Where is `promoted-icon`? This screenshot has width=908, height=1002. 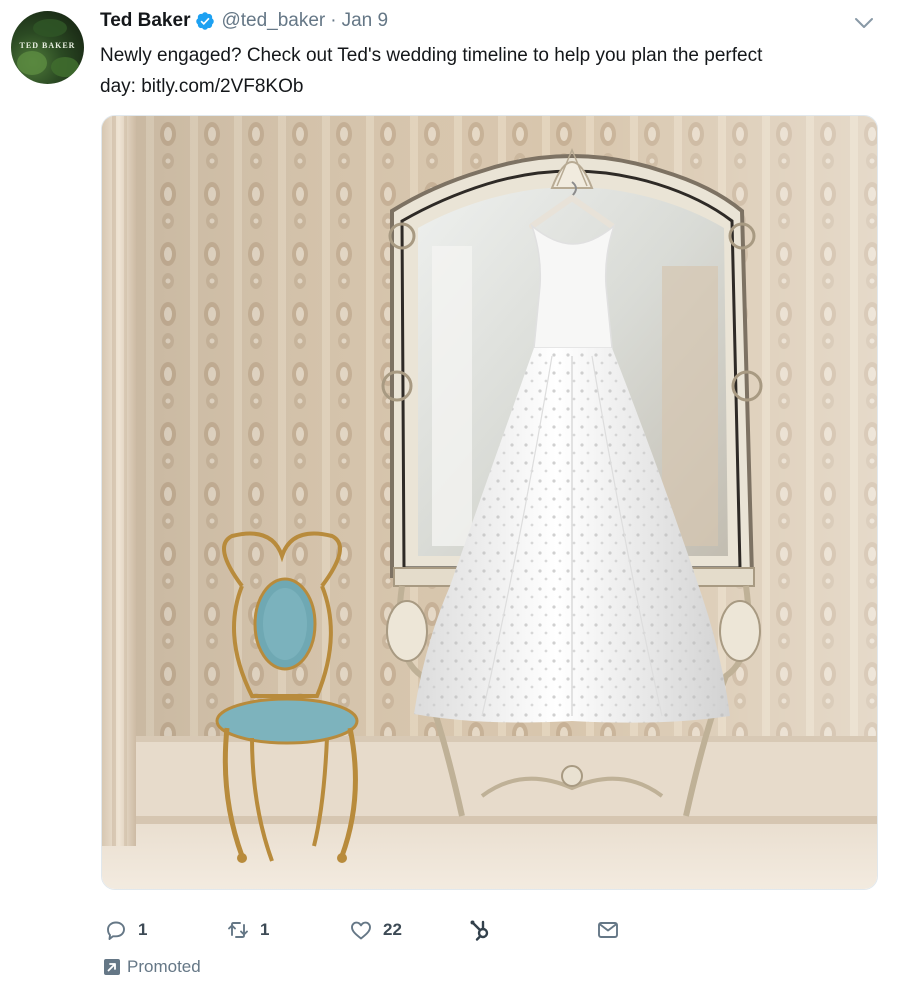 promoted-icon is located at coordinates (112, 967).